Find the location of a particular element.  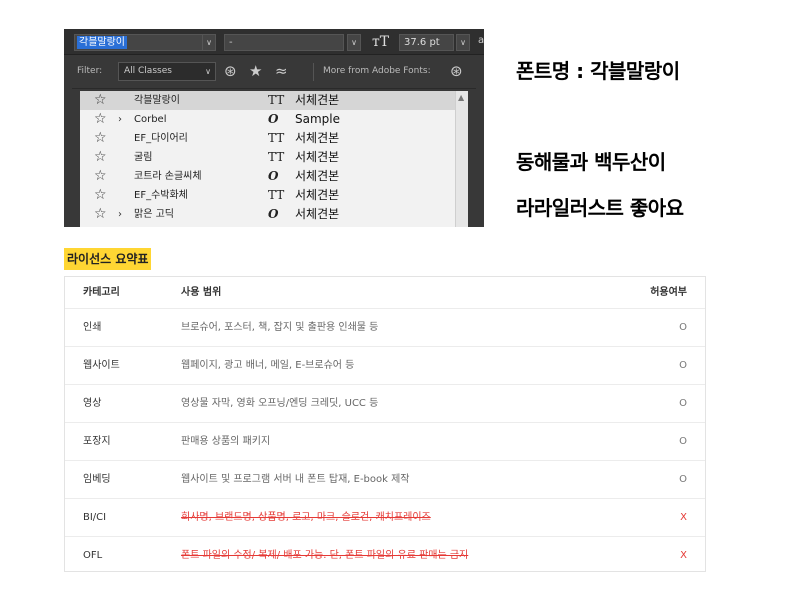

font-style-dropdown-button: ∨ is located at coordinates (354, 42).